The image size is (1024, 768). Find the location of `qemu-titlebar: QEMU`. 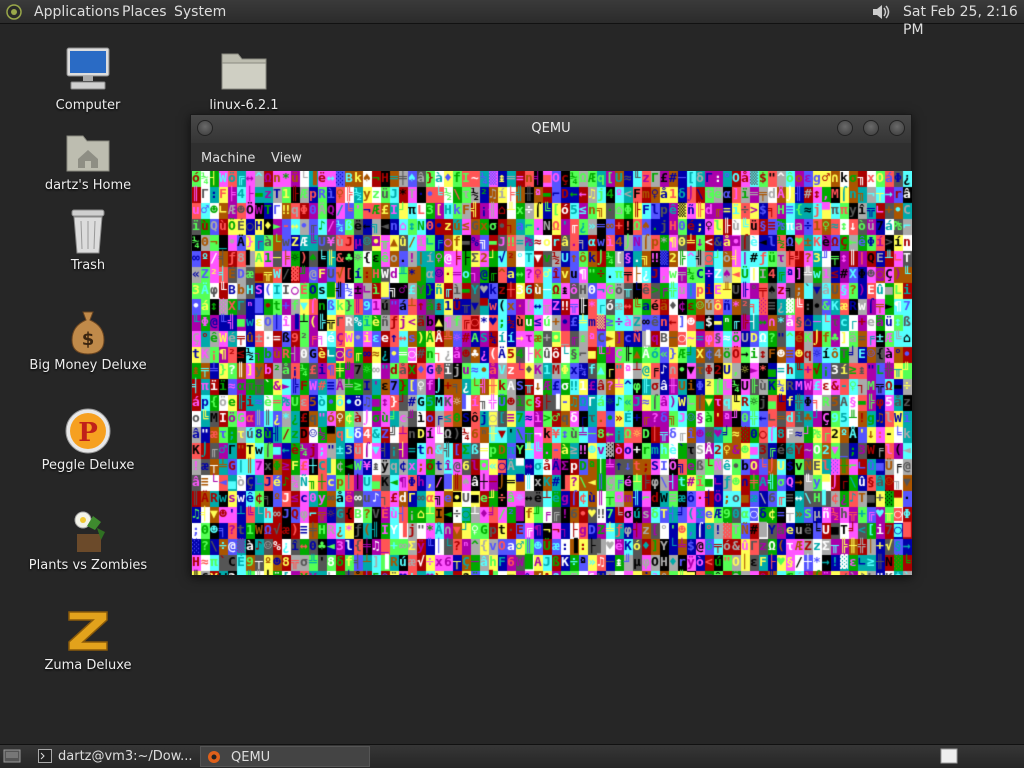

qemu-titlebar: QEMU is located at coordinates (551, 129).